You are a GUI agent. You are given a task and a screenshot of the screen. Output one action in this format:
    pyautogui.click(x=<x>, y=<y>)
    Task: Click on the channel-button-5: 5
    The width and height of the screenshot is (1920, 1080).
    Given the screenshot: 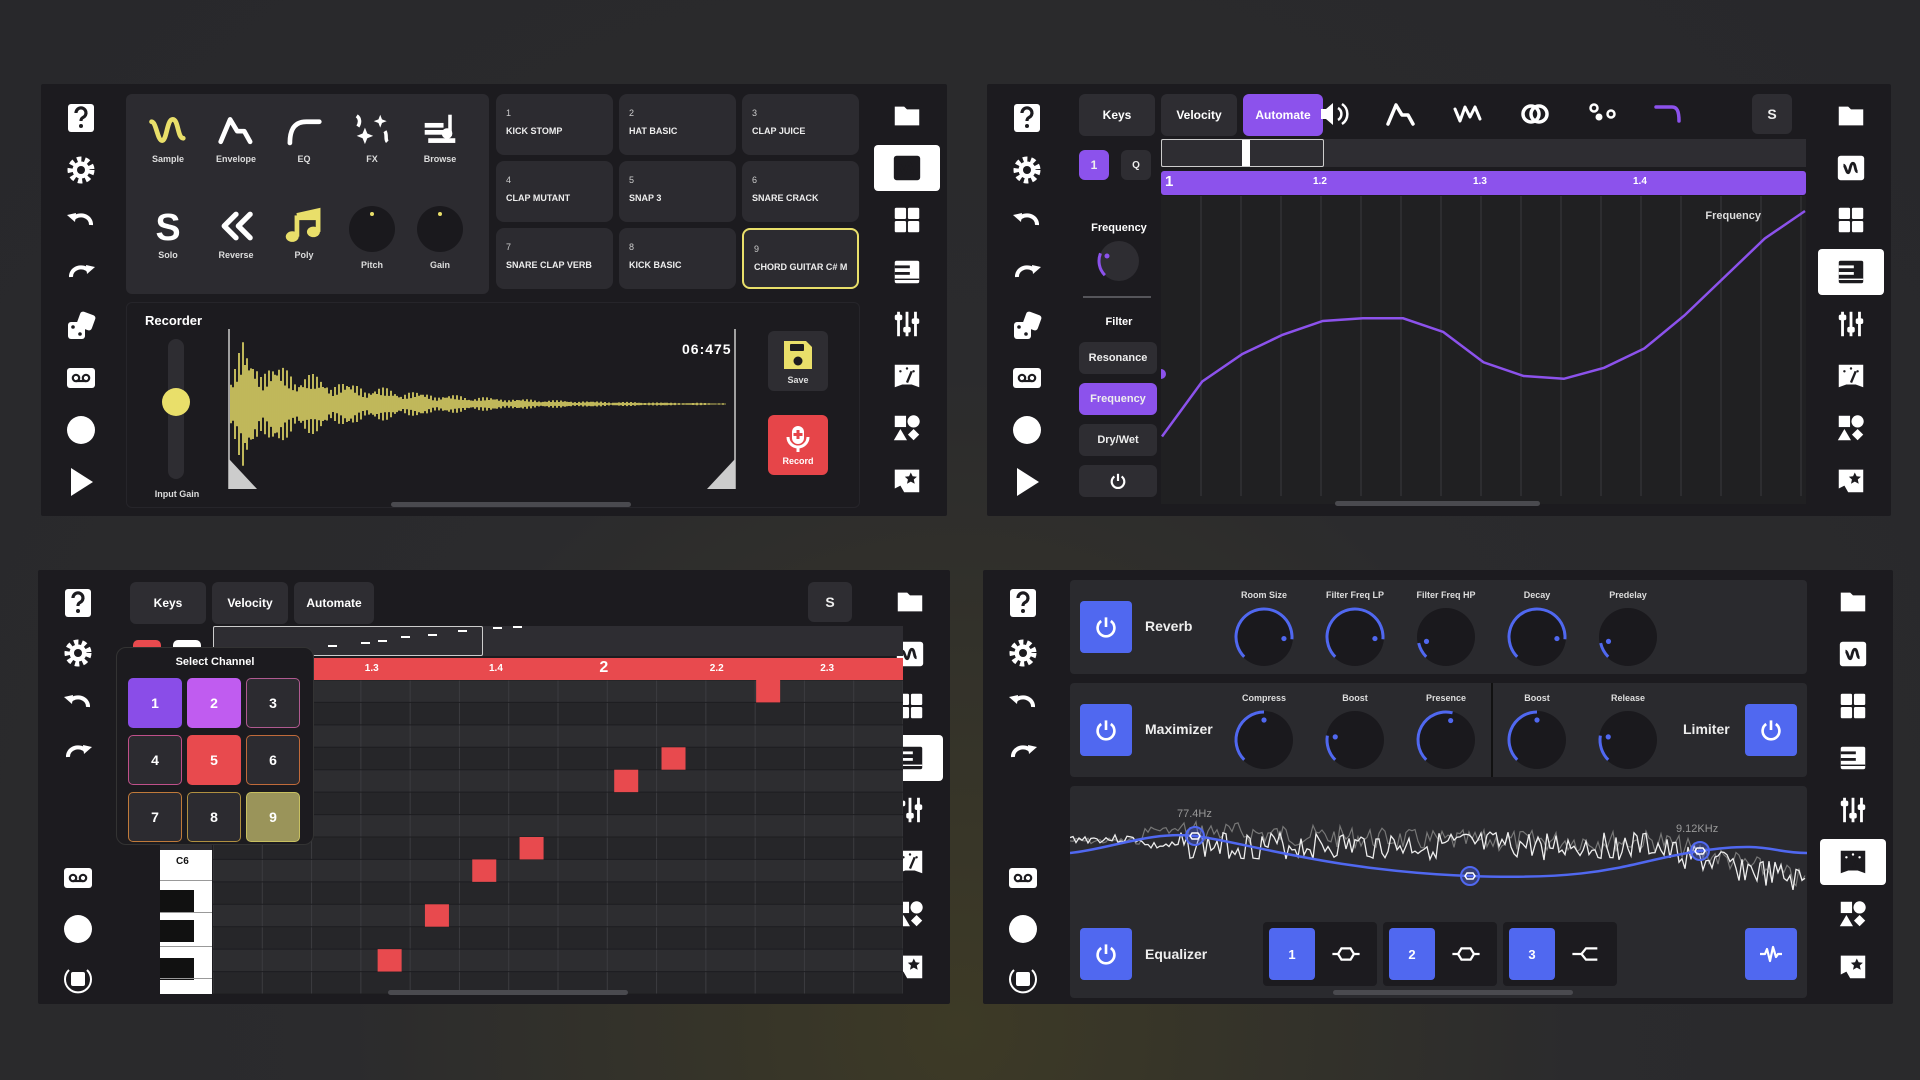 What is the action you would take?
    pyautogui.click(x=214, y=760)
    